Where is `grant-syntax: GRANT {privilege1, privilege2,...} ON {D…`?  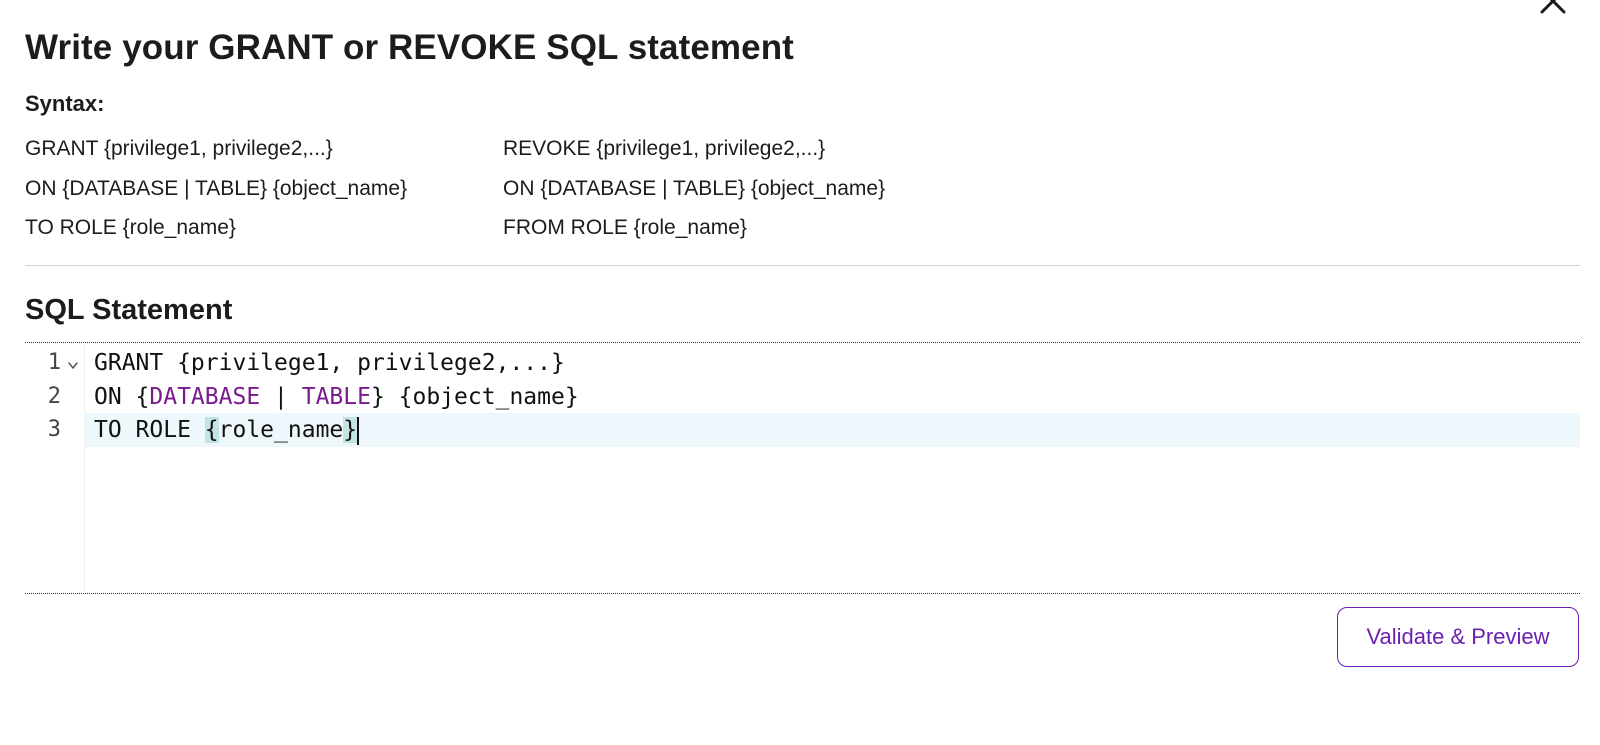
grant-syntax: GRANT {privilege1, privilege2,...} ON {D… is located at coordinates (216, 188).